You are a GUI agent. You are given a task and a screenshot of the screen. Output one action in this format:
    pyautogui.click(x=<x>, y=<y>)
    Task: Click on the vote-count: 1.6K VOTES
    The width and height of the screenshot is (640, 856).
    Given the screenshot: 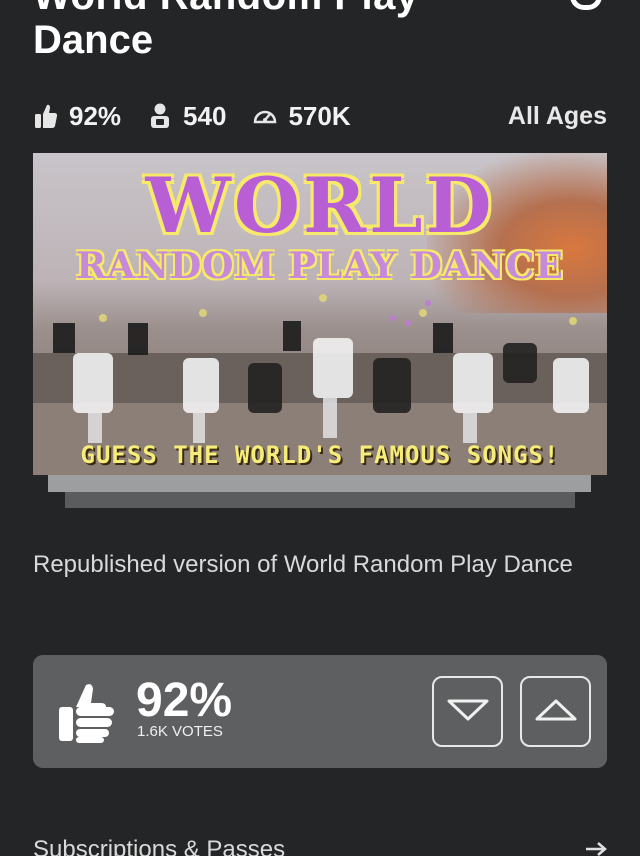 What is the action you would take?
    pyautogui.click(x=180, y=731)
    